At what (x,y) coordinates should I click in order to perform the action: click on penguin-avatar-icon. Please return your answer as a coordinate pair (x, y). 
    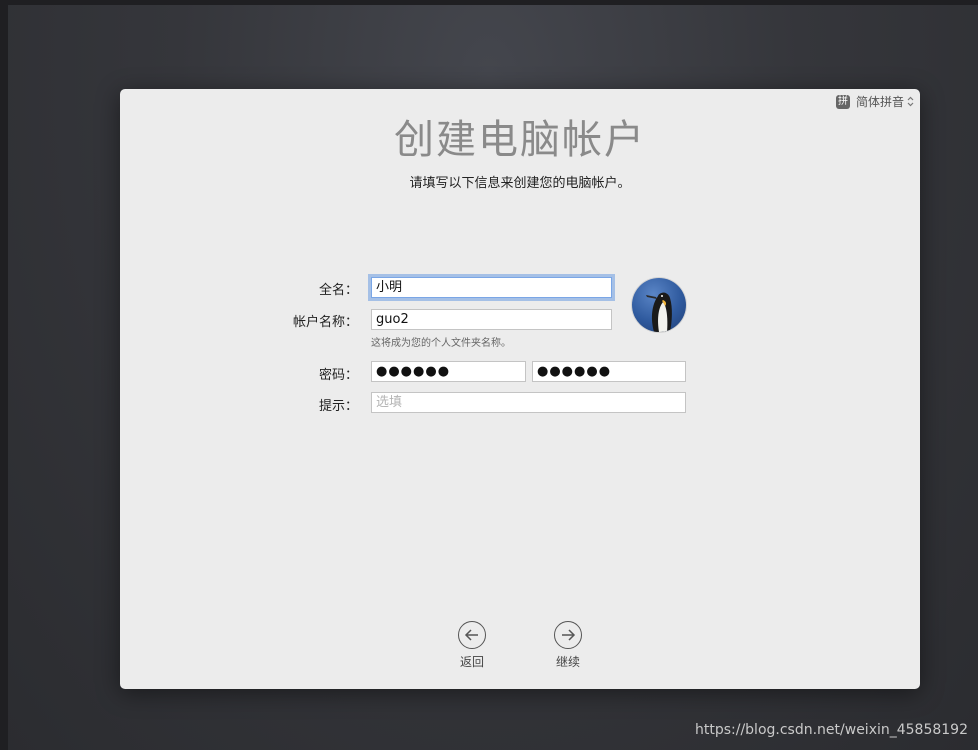
    Looking at the image, I should click on (659, 305).